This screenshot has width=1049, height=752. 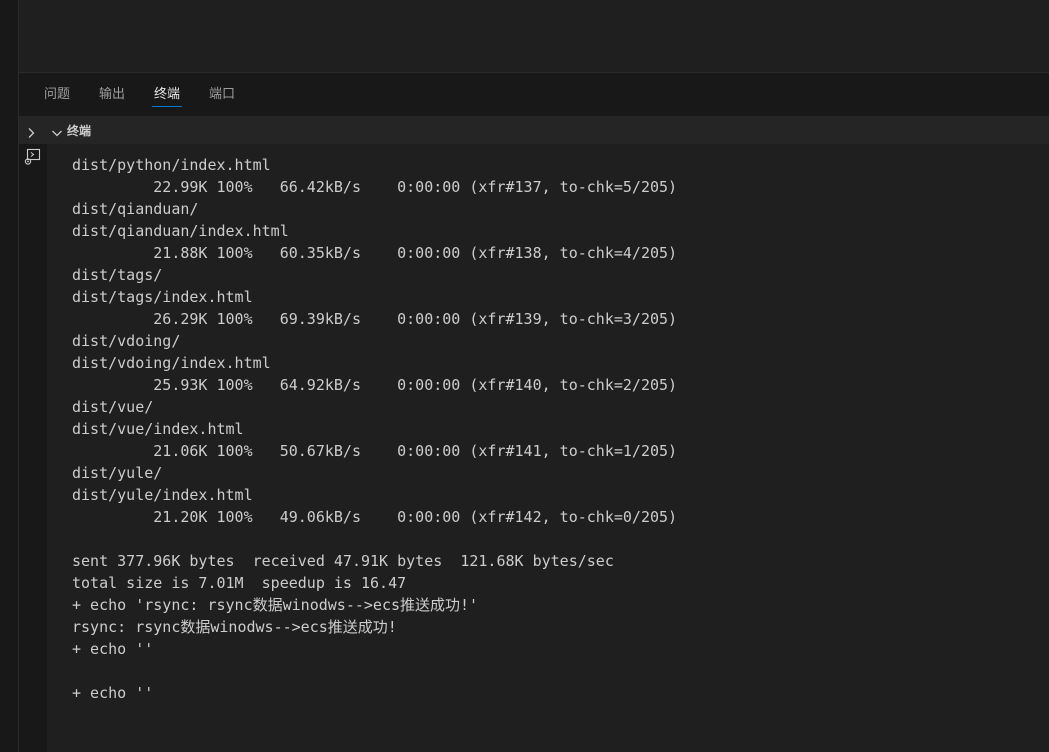 I want to click on terminal-icon, so click(x=32, y=157).